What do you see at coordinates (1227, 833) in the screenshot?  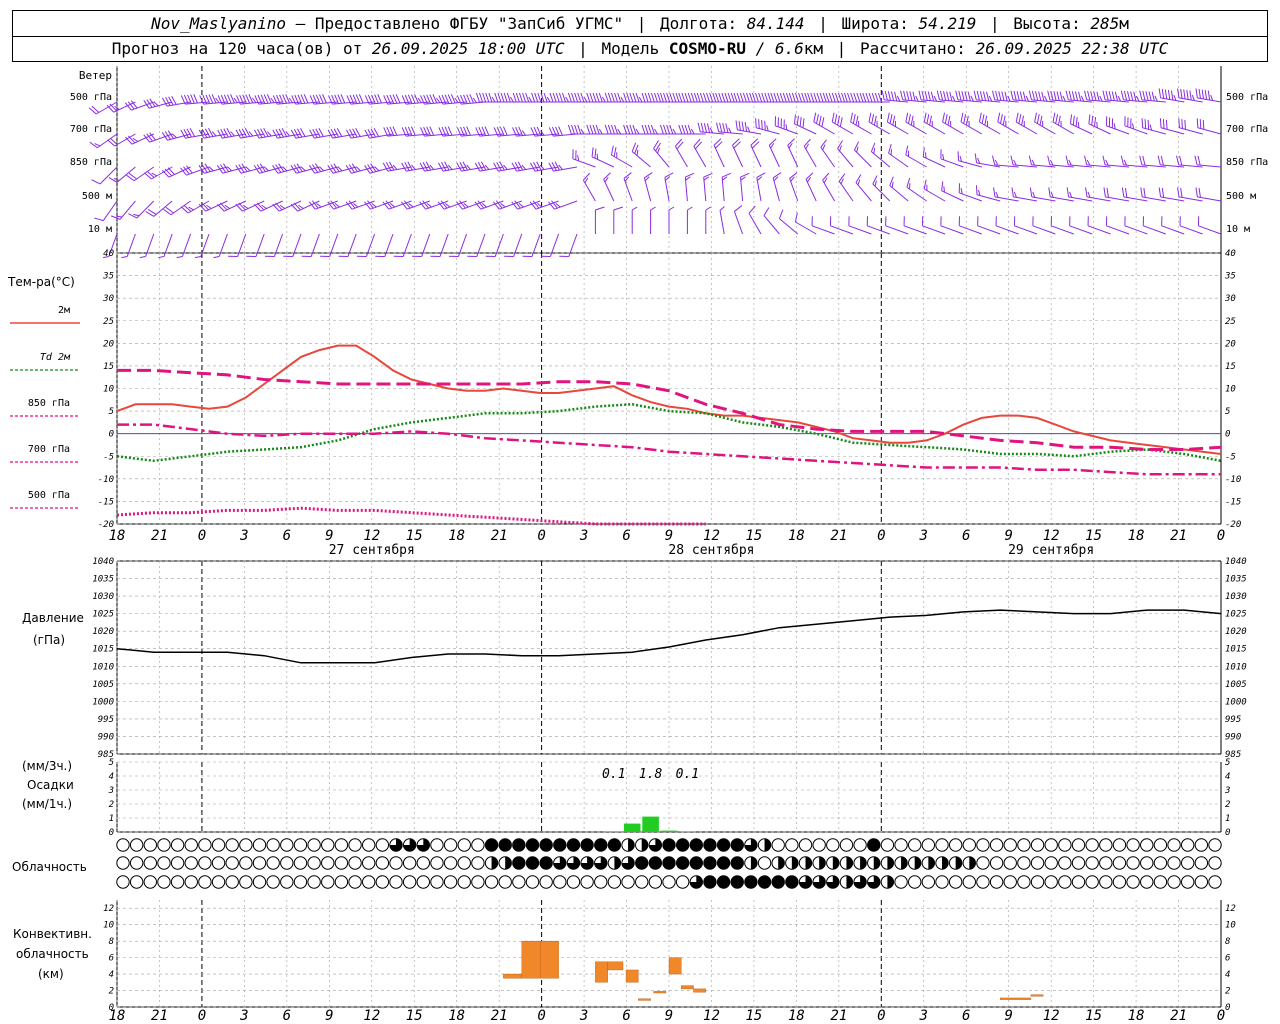 I see `precip-tick-label: 0` at bounding box center [1227, 833].